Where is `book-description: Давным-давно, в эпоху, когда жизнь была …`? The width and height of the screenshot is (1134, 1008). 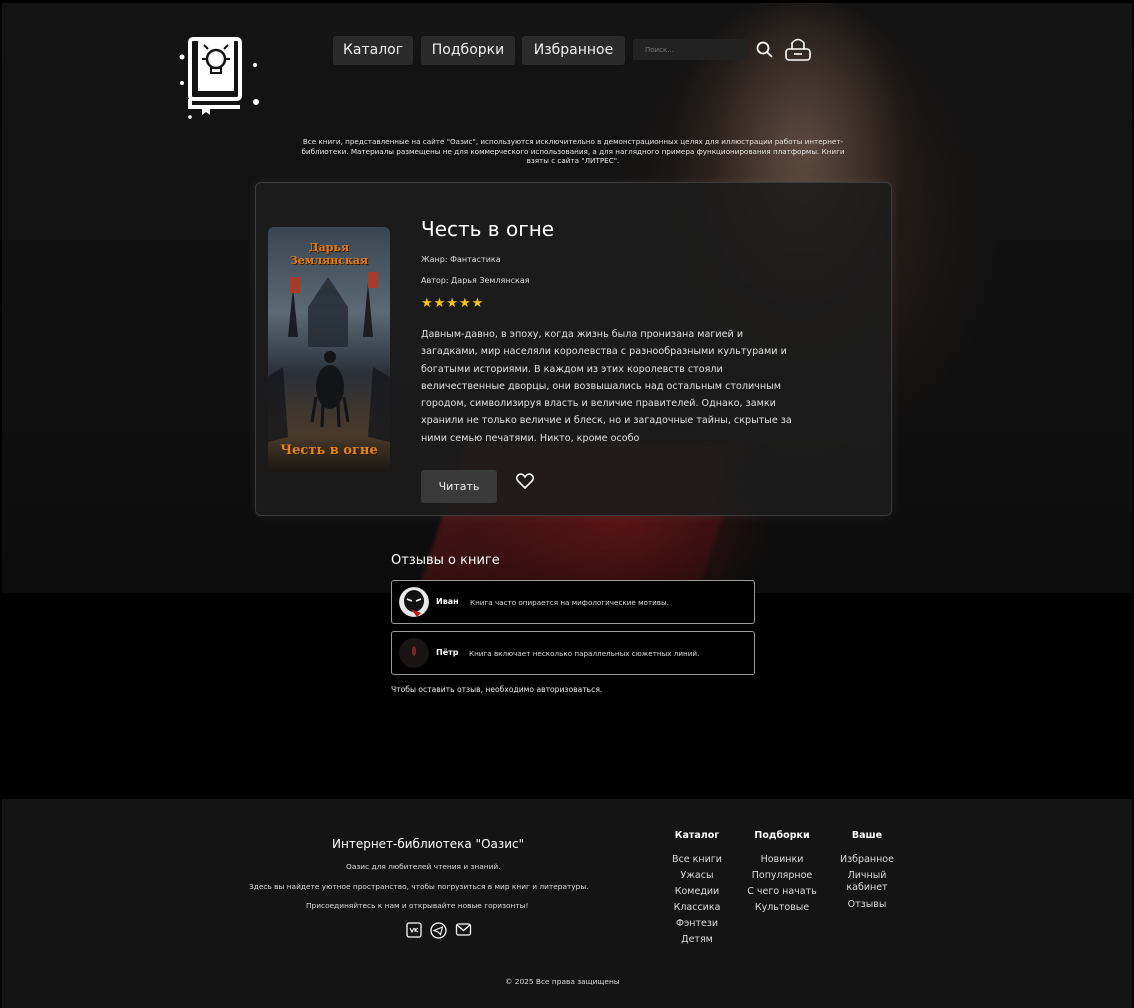
book-description: Давным-давно, в эпоху, когда жизнь была … is located at coordinates (606, 386).